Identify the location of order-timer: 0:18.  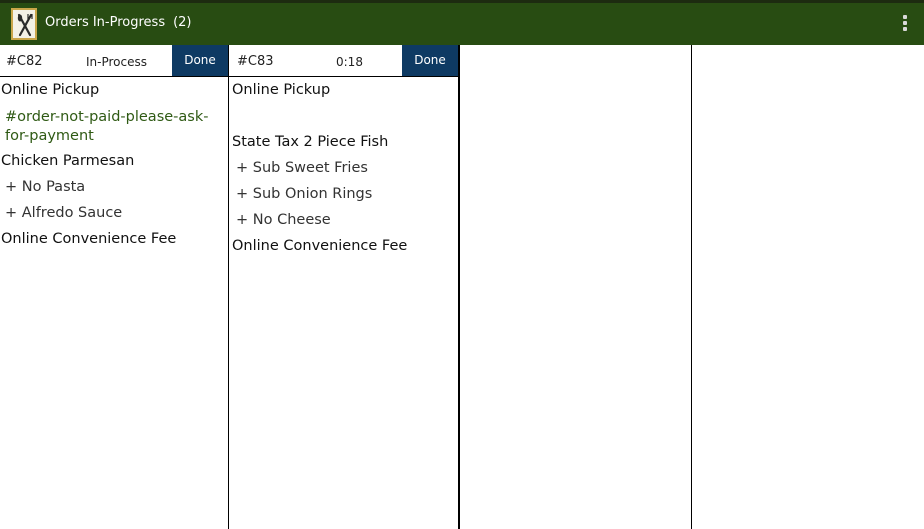
(349, 62).